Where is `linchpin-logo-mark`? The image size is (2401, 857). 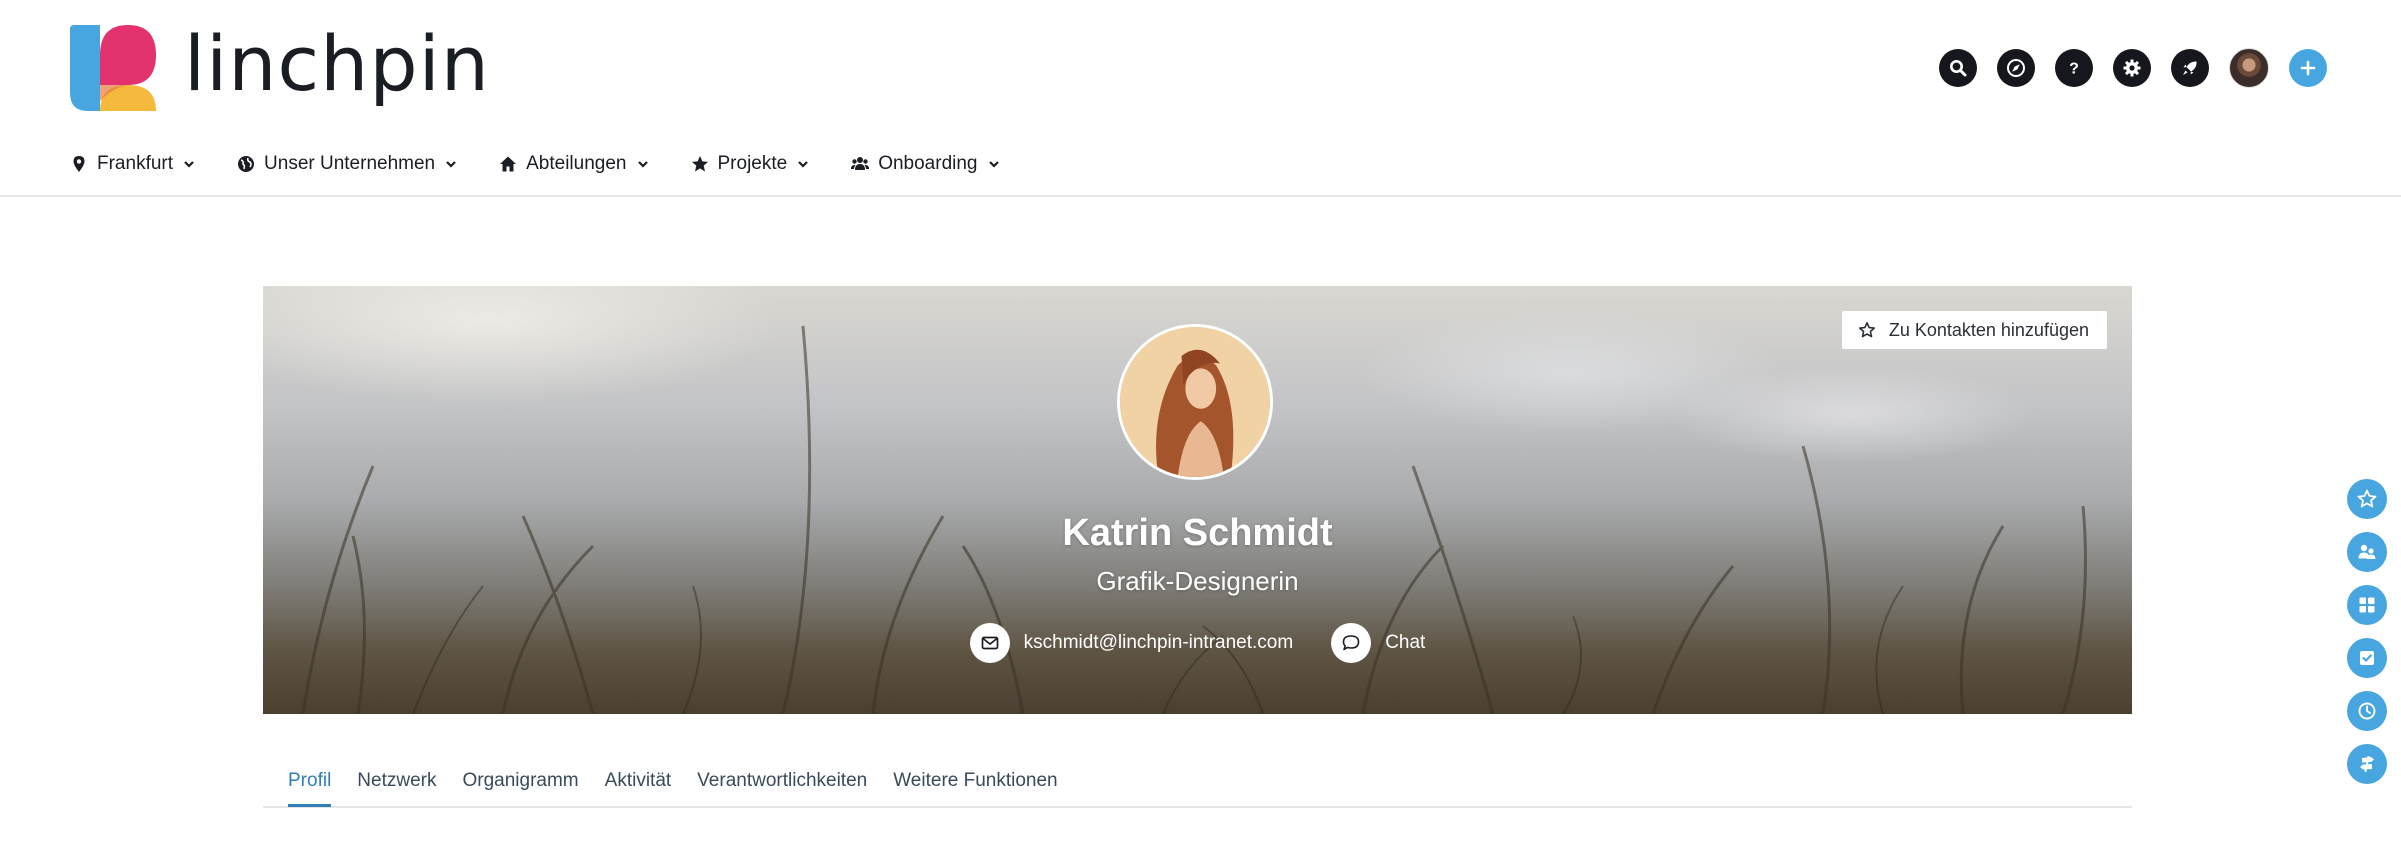 linchpin-logo-mark is located at coordinates (113, 68).